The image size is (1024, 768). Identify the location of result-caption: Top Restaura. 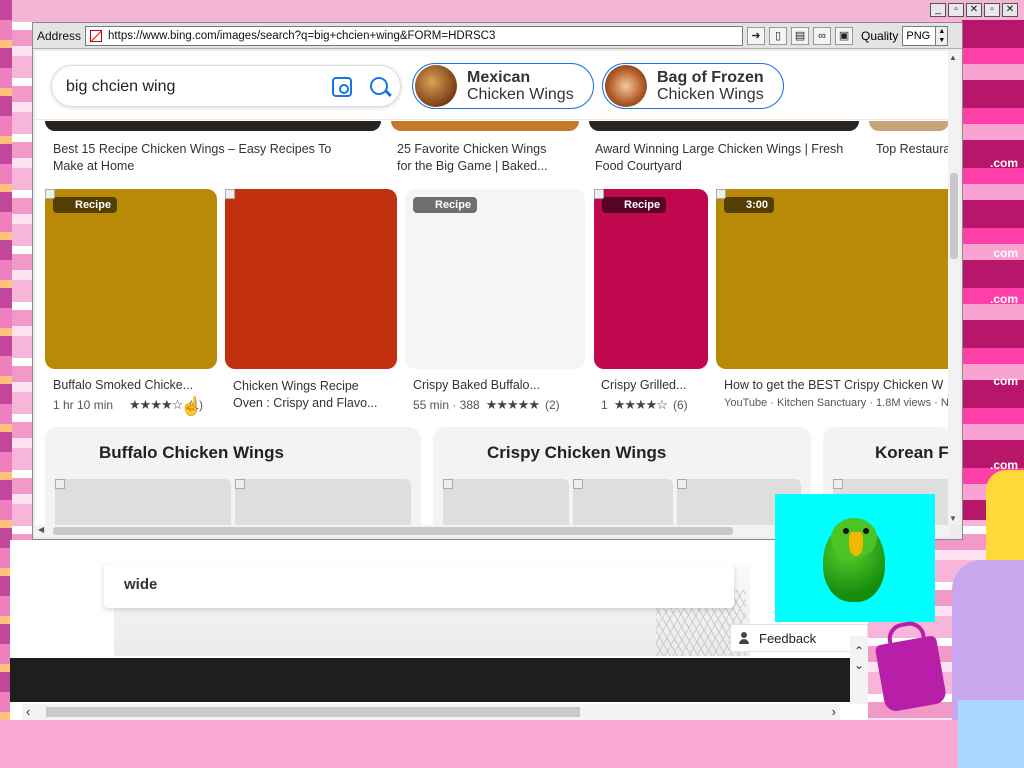
(912, 149).